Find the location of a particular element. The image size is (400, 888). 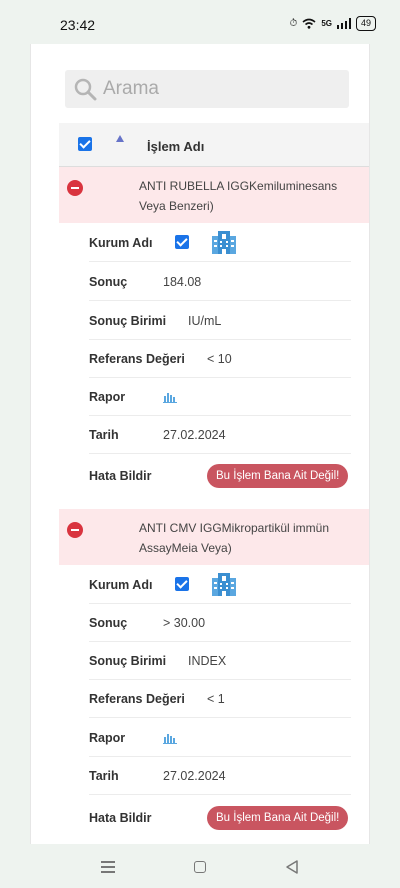

home-icon is located at coordinates (200, 867).